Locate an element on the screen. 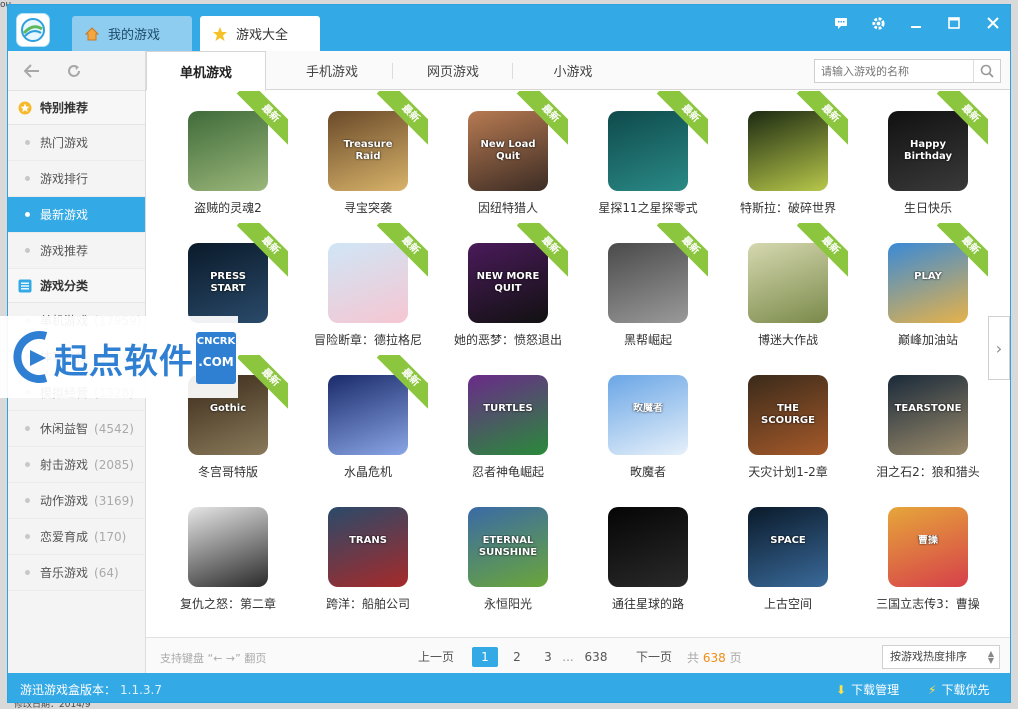 Image resolution: width=1018 pixels, height=709 pixels. next-page-arrow-icon: › is located at coordinates (999, 348).